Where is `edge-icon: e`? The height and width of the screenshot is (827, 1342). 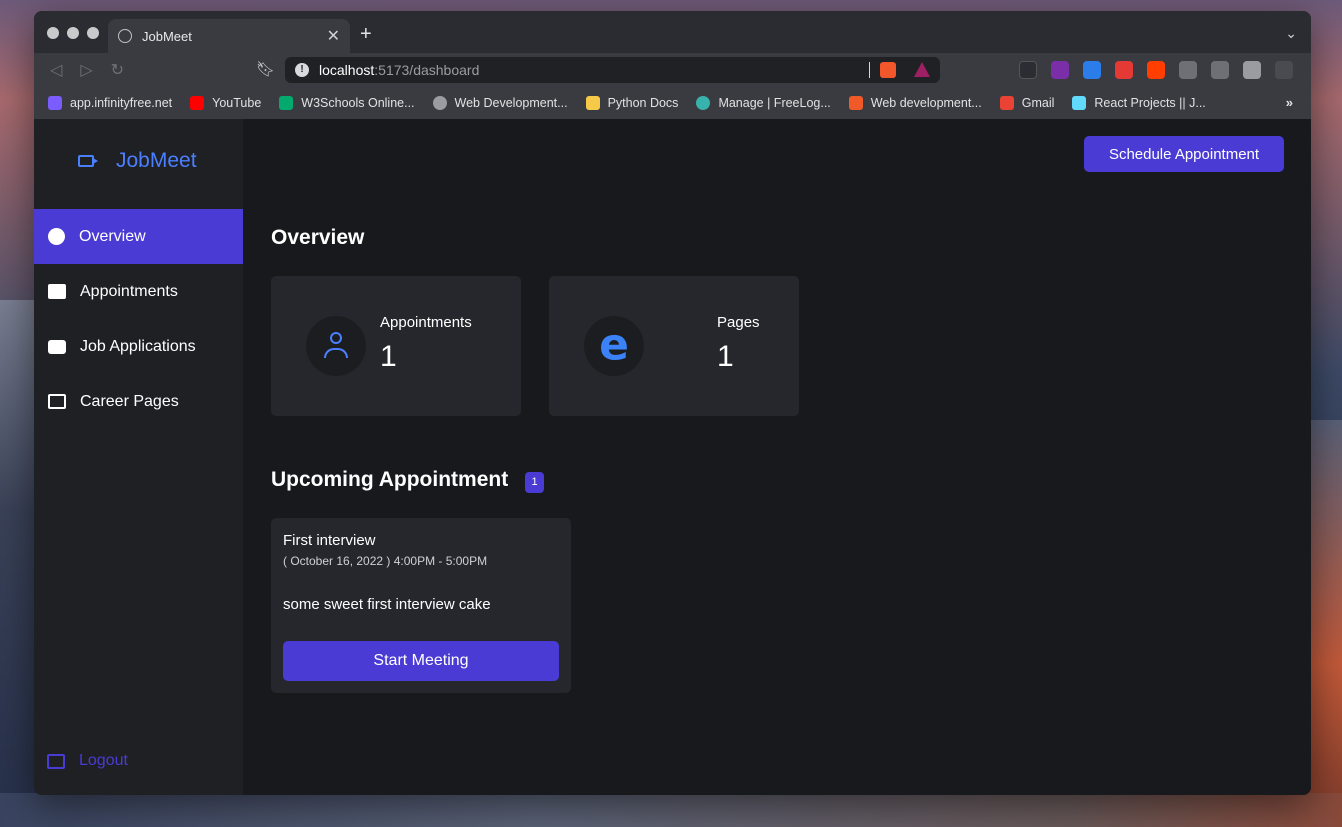 edge-icon: e is located at coordinates (614, 345).